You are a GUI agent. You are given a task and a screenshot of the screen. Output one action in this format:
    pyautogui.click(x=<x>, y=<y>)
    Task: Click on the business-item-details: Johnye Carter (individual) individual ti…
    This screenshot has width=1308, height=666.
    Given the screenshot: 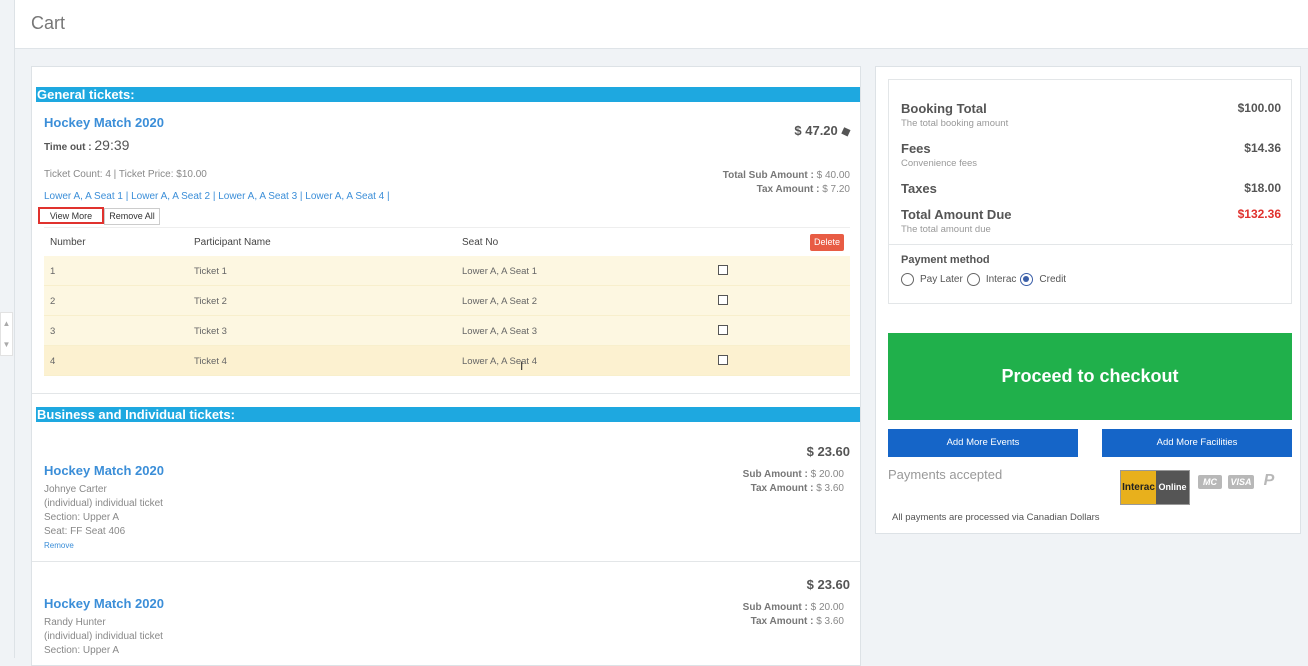 What is the action you would take?
    pyautogui.click(x=103, y=511)
    